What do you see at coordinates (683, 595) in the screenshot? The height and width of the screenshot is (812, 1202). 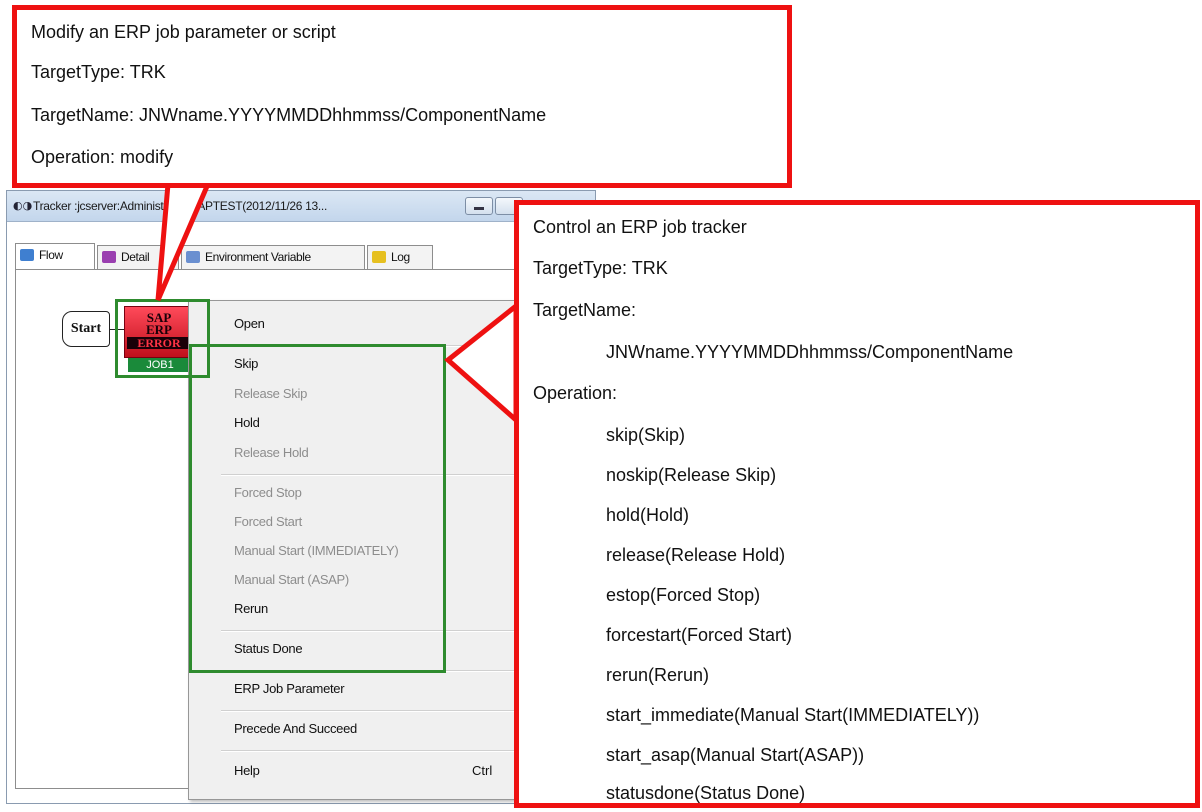 I see `callout-operation: estop(Forced Stop)` at bounding box center [683, 595].